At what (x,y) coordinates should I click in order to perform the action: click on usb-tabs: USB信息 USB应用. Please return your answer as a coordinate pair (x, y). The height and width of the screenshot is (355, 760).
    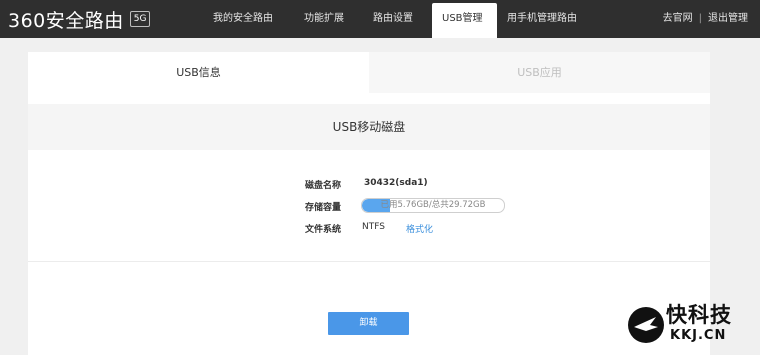
    Looking at the image, I should click on (369, 72).